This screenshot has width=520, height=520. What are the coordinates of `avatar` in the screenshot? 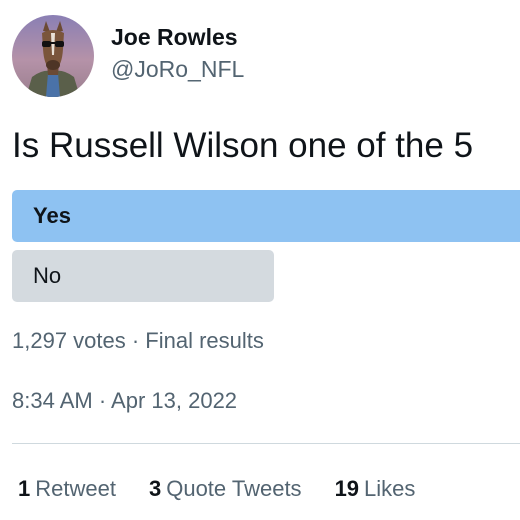 It's located at (53, 56).